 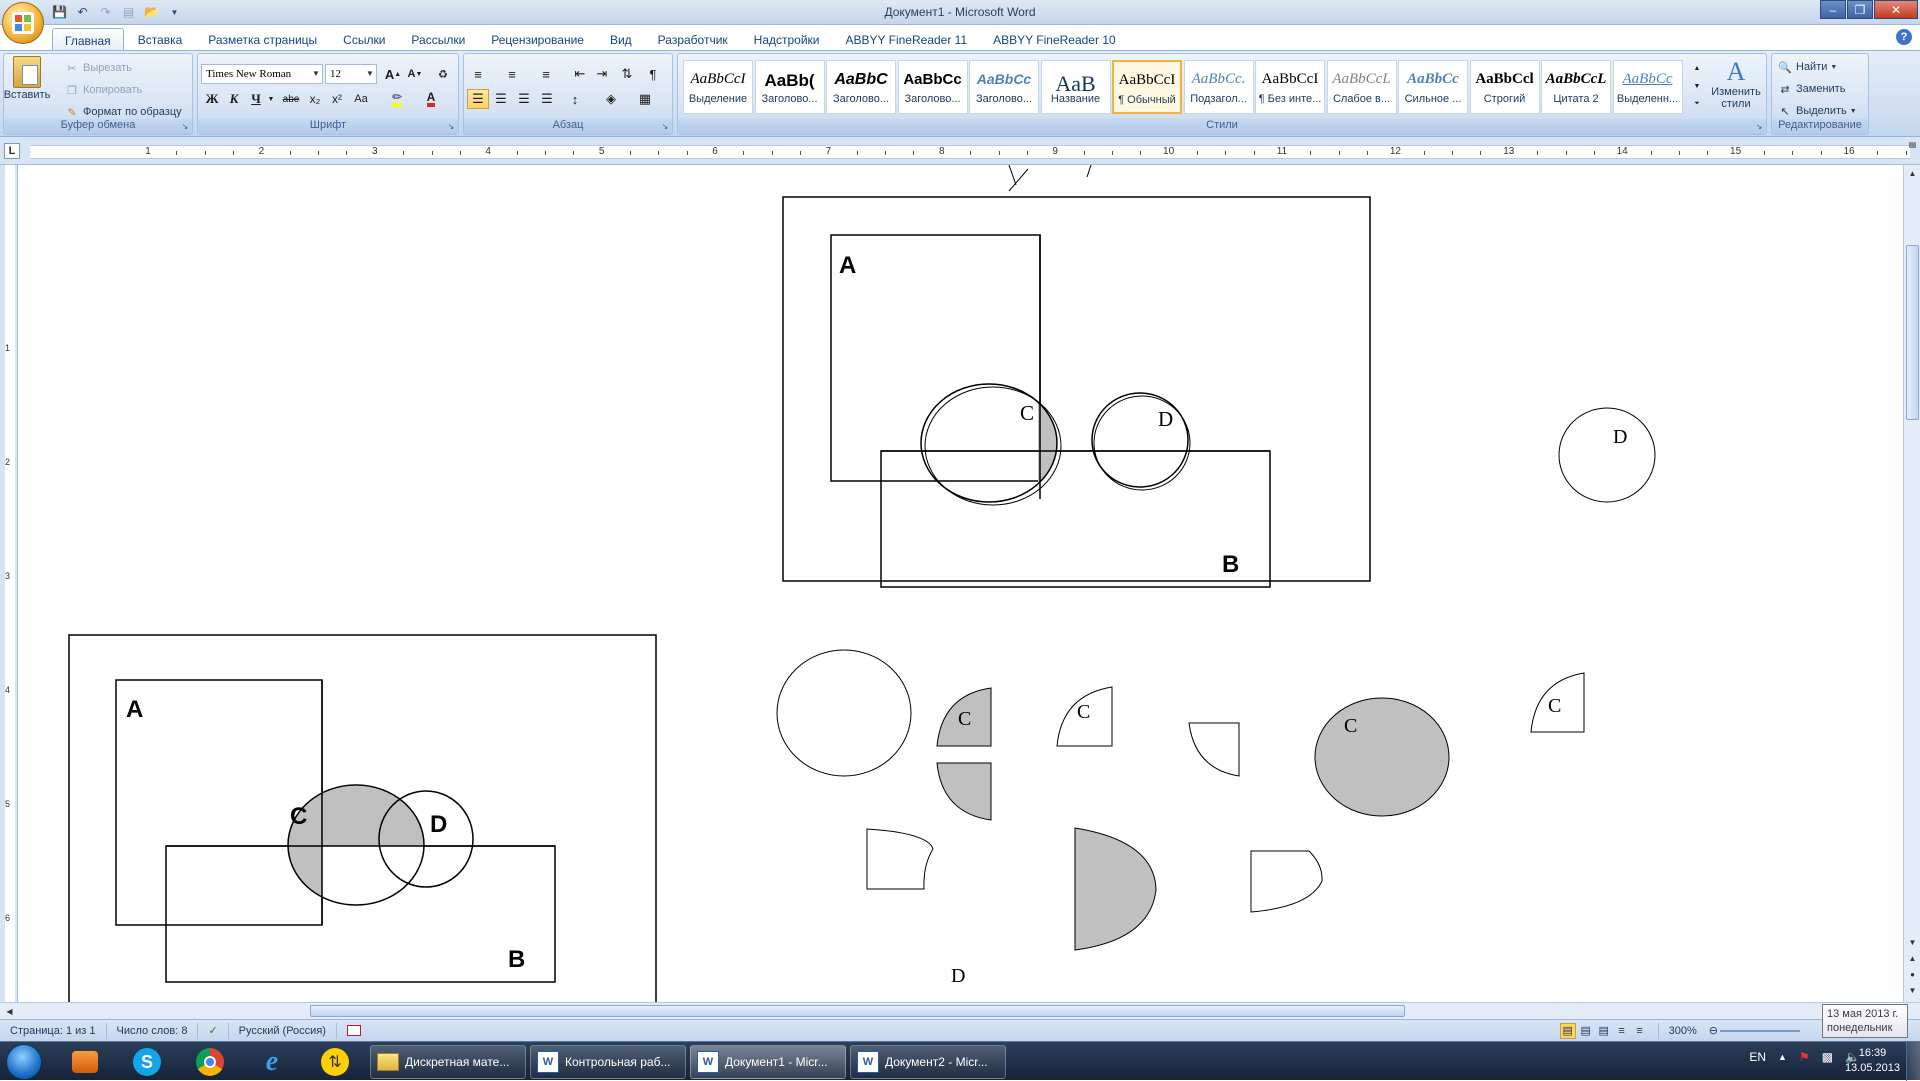 I want to click on macro-record-icon, so click(x=354, y=1031).